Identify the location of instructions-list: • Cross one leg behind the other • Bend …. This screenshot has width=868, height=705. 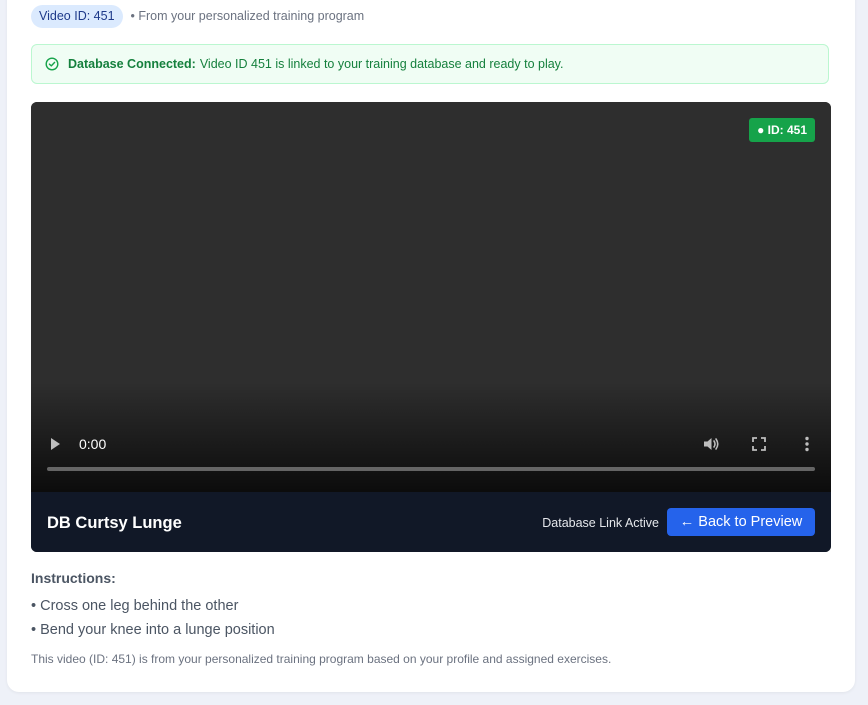
(153, 621).